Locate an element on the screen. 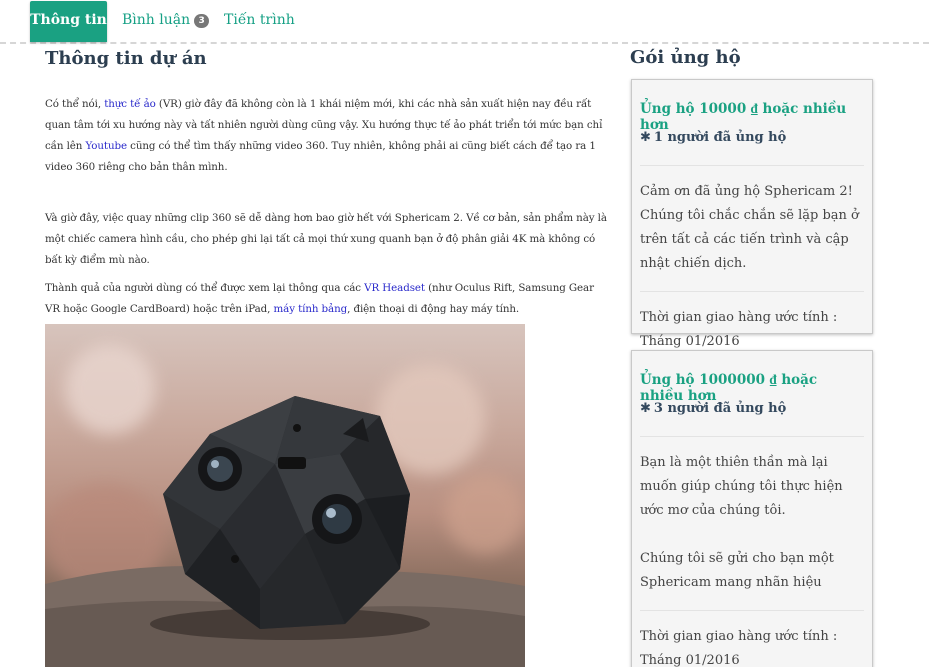 This screenshot has width=929, height=667. reward-amount: Ủng hộ 1000000 ₫ hoặc nhiều hơn is located at coordinates (752, 377).